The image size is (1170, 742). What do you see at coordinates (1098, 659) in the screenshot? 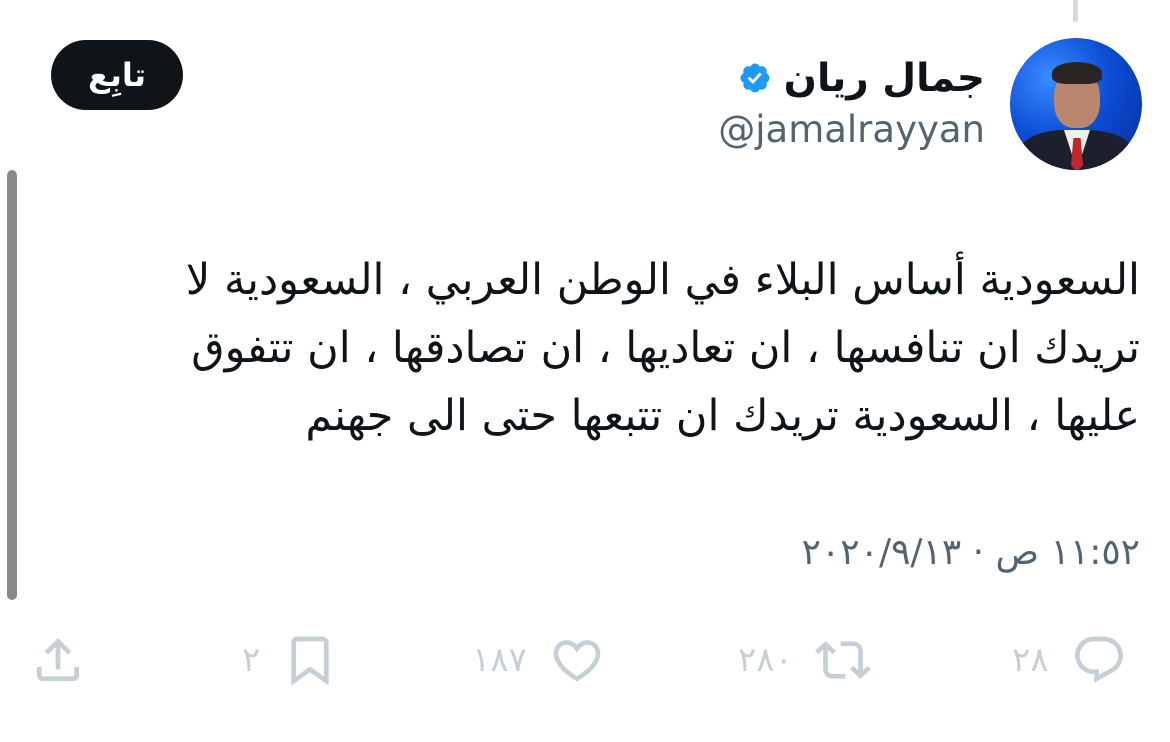
I see `reply-icon` at bounding box center [1098, 659].